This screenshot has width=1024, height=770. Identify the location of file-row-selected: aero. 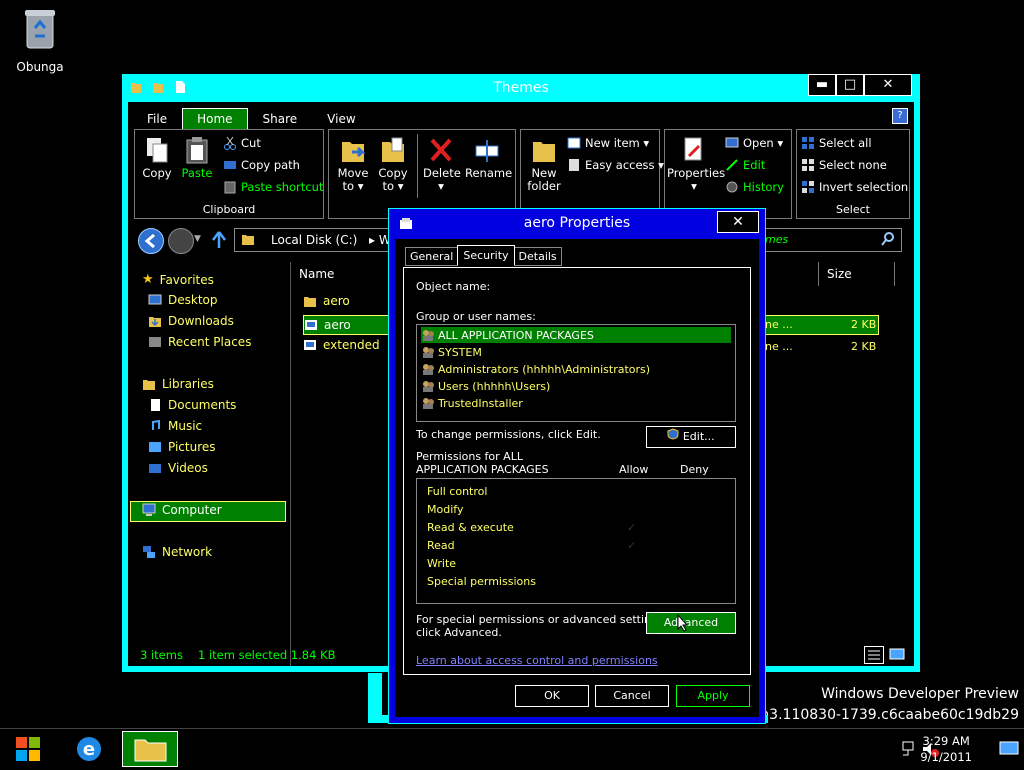
(346, 325).